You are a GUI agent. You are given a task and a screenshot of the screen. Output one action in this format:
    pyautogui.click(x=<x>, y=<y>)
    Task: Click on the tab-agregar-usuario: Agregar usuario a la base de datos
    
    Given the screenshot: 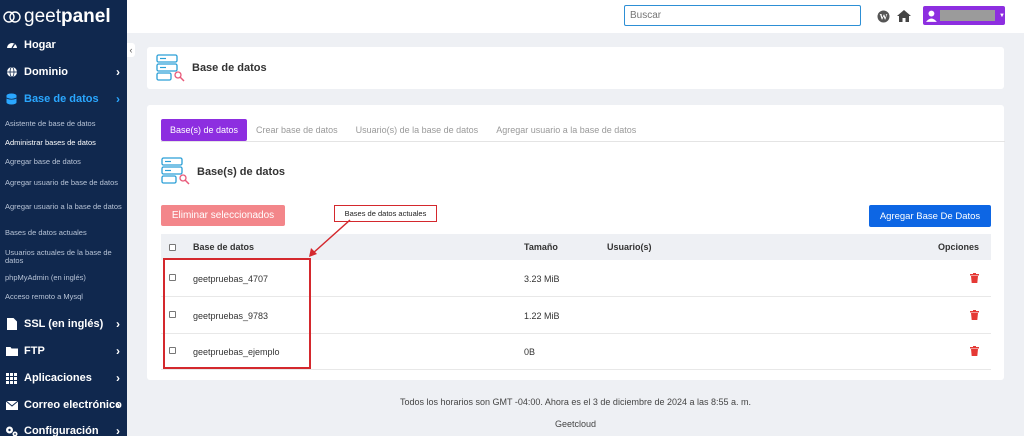 What is the action you would take?
    pyautogui.click(x=566, y=130)
    